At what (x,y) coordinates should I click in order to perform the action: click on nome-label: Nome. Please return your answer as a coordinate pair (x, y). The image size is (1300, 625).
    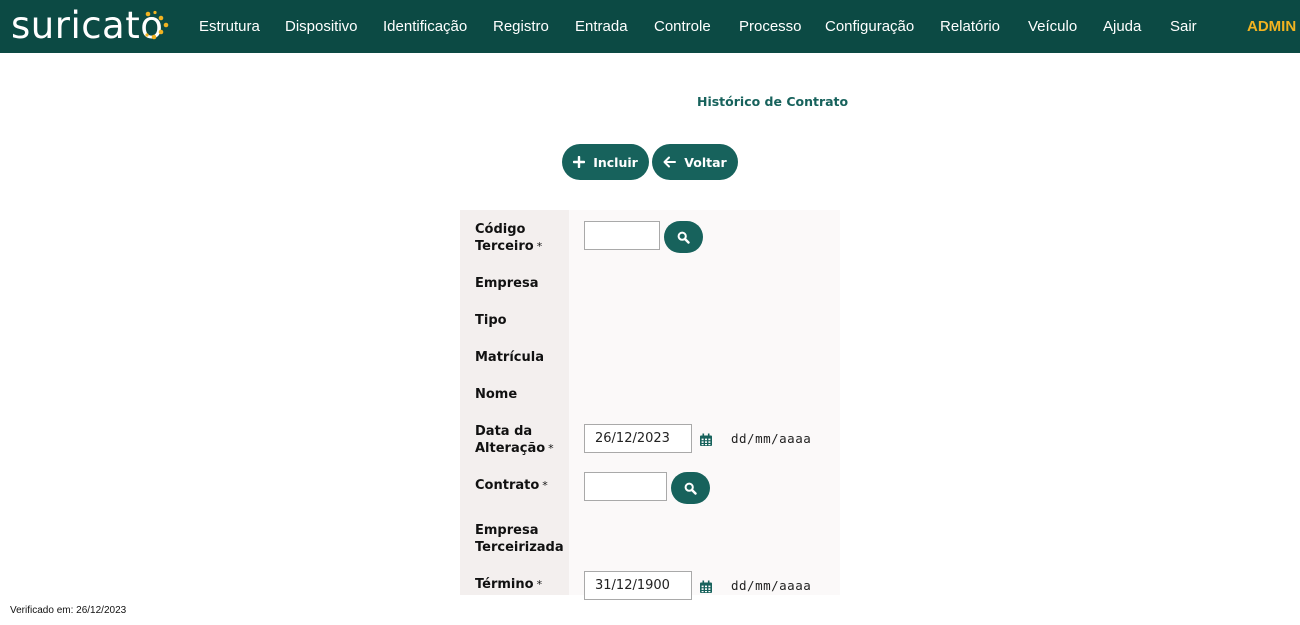
    Looking at the image, I should click on (496, 394).